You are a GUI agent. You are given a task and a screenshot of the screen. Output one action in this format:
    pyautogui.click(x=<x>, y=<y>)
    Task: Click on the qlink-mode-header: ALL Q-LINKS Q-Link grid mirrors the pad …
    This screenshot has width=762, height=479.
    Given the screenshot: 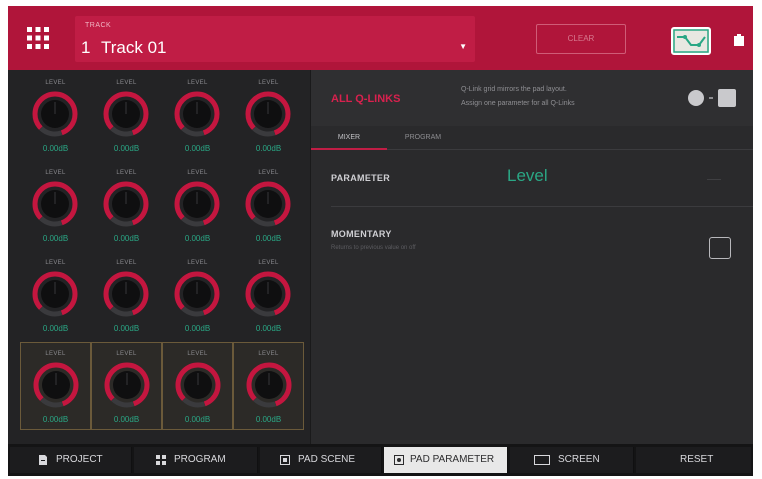 What is the action you would take?
    pyautogui.click(x=532, y=98)
    